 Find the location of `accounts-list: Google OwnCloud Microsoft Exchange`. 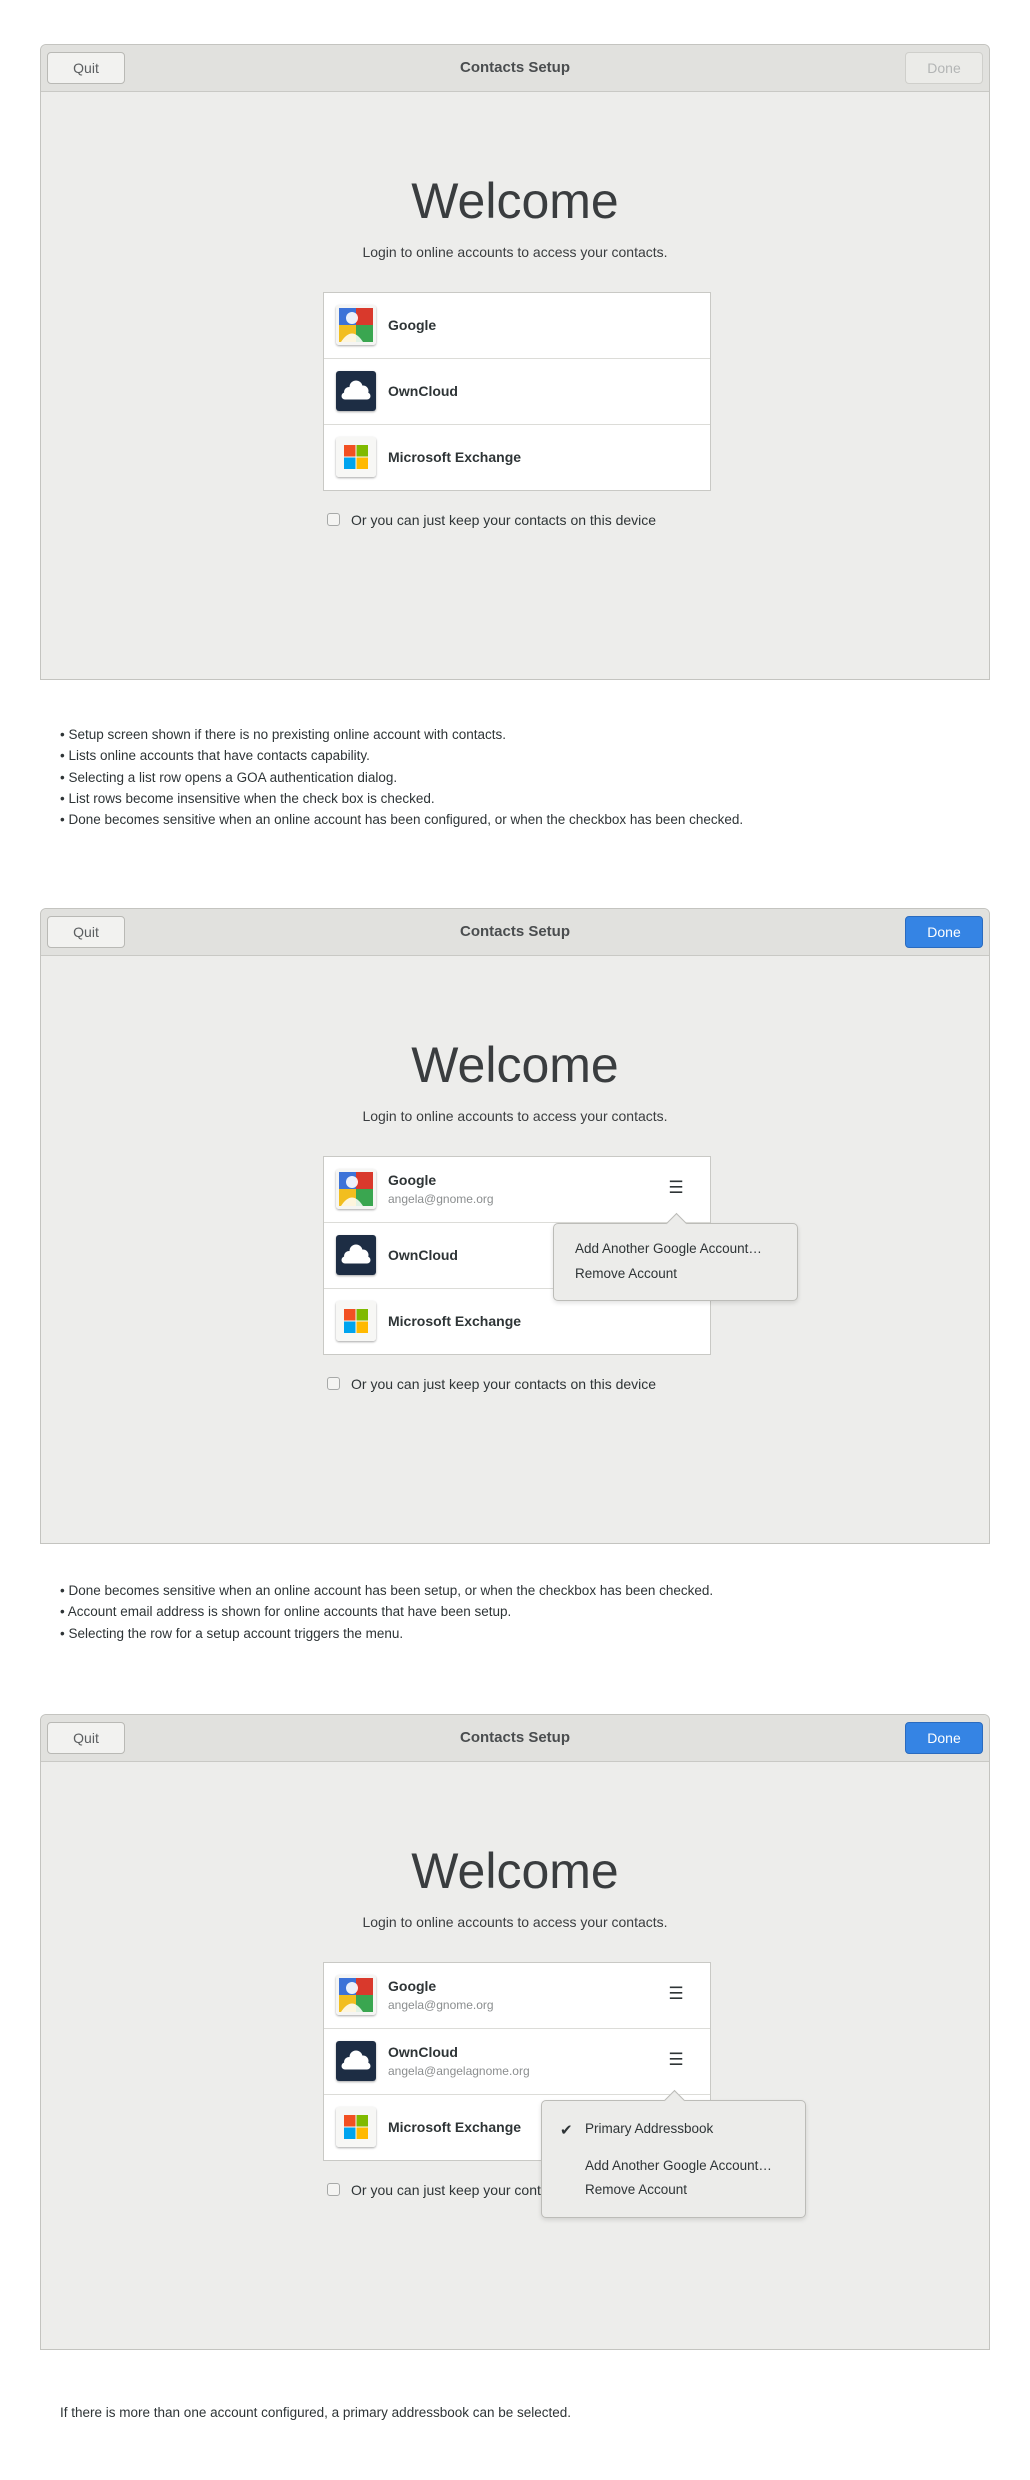

accounts-list: Google OwnCloud Microsoft Exchange is located at coordinates (517, 391).